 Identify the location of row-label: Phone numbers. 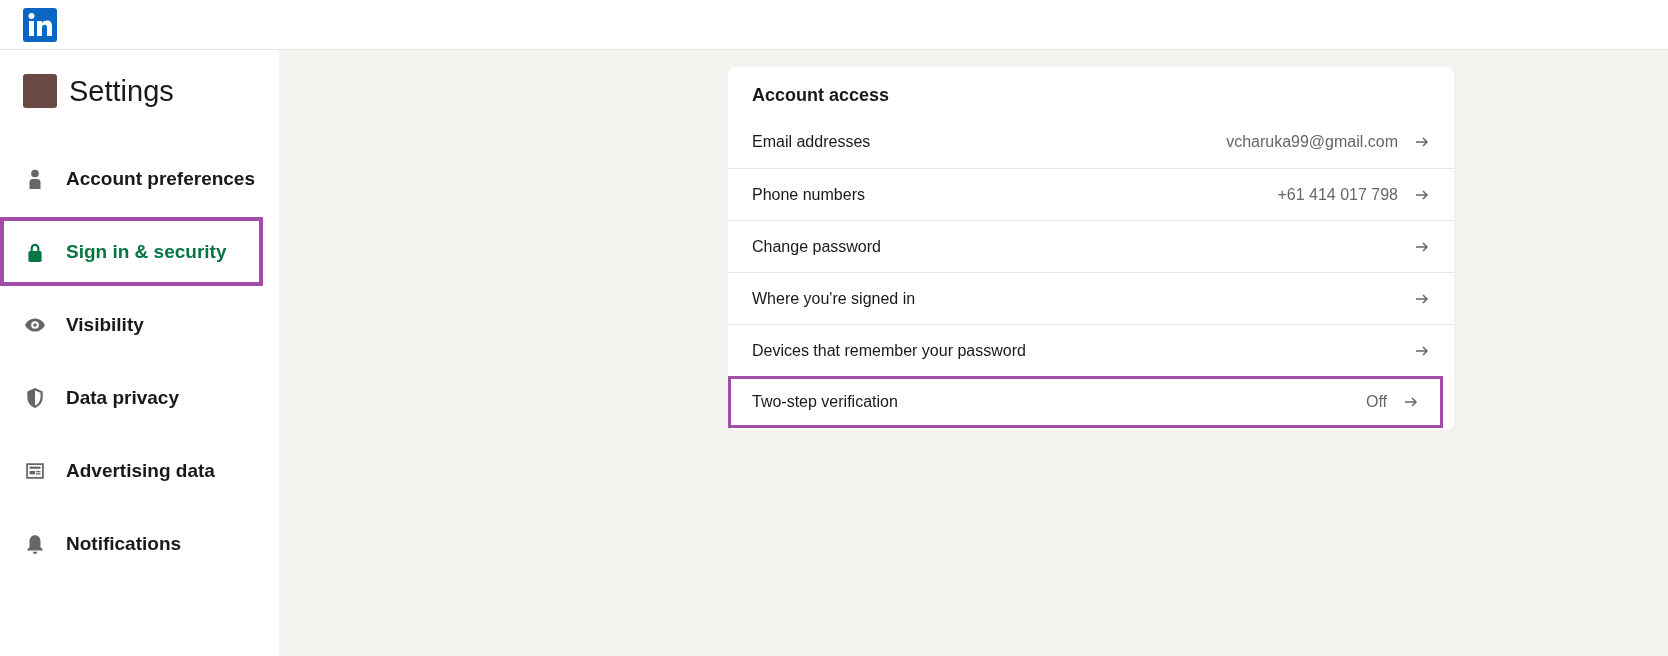
(809, 194).